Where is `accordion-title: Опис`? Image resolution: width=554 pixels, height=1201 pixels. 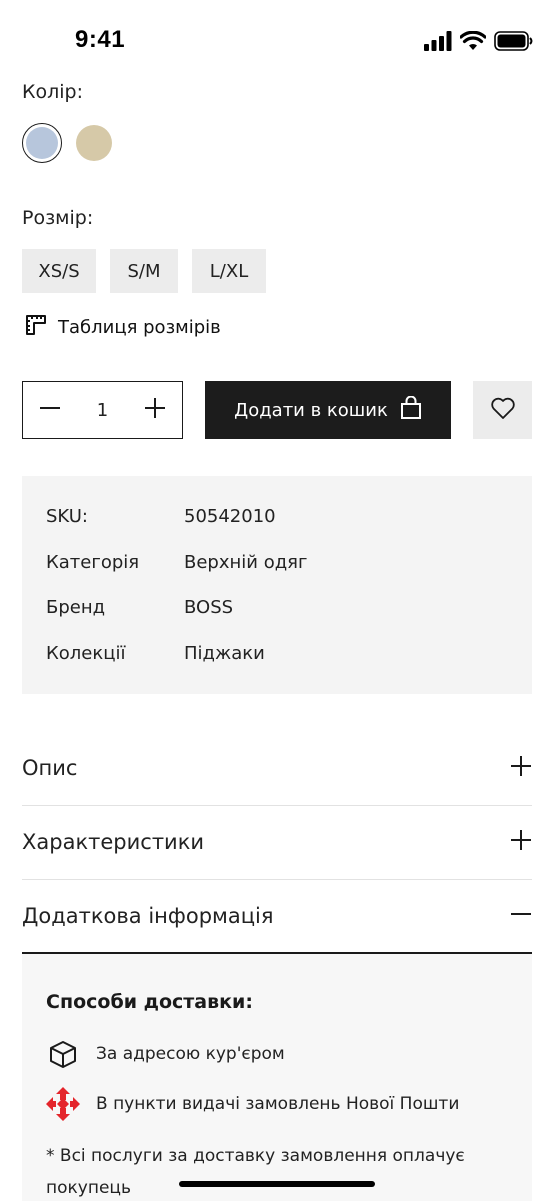 accordion-title: Опис is located at coordinates (50, 768).